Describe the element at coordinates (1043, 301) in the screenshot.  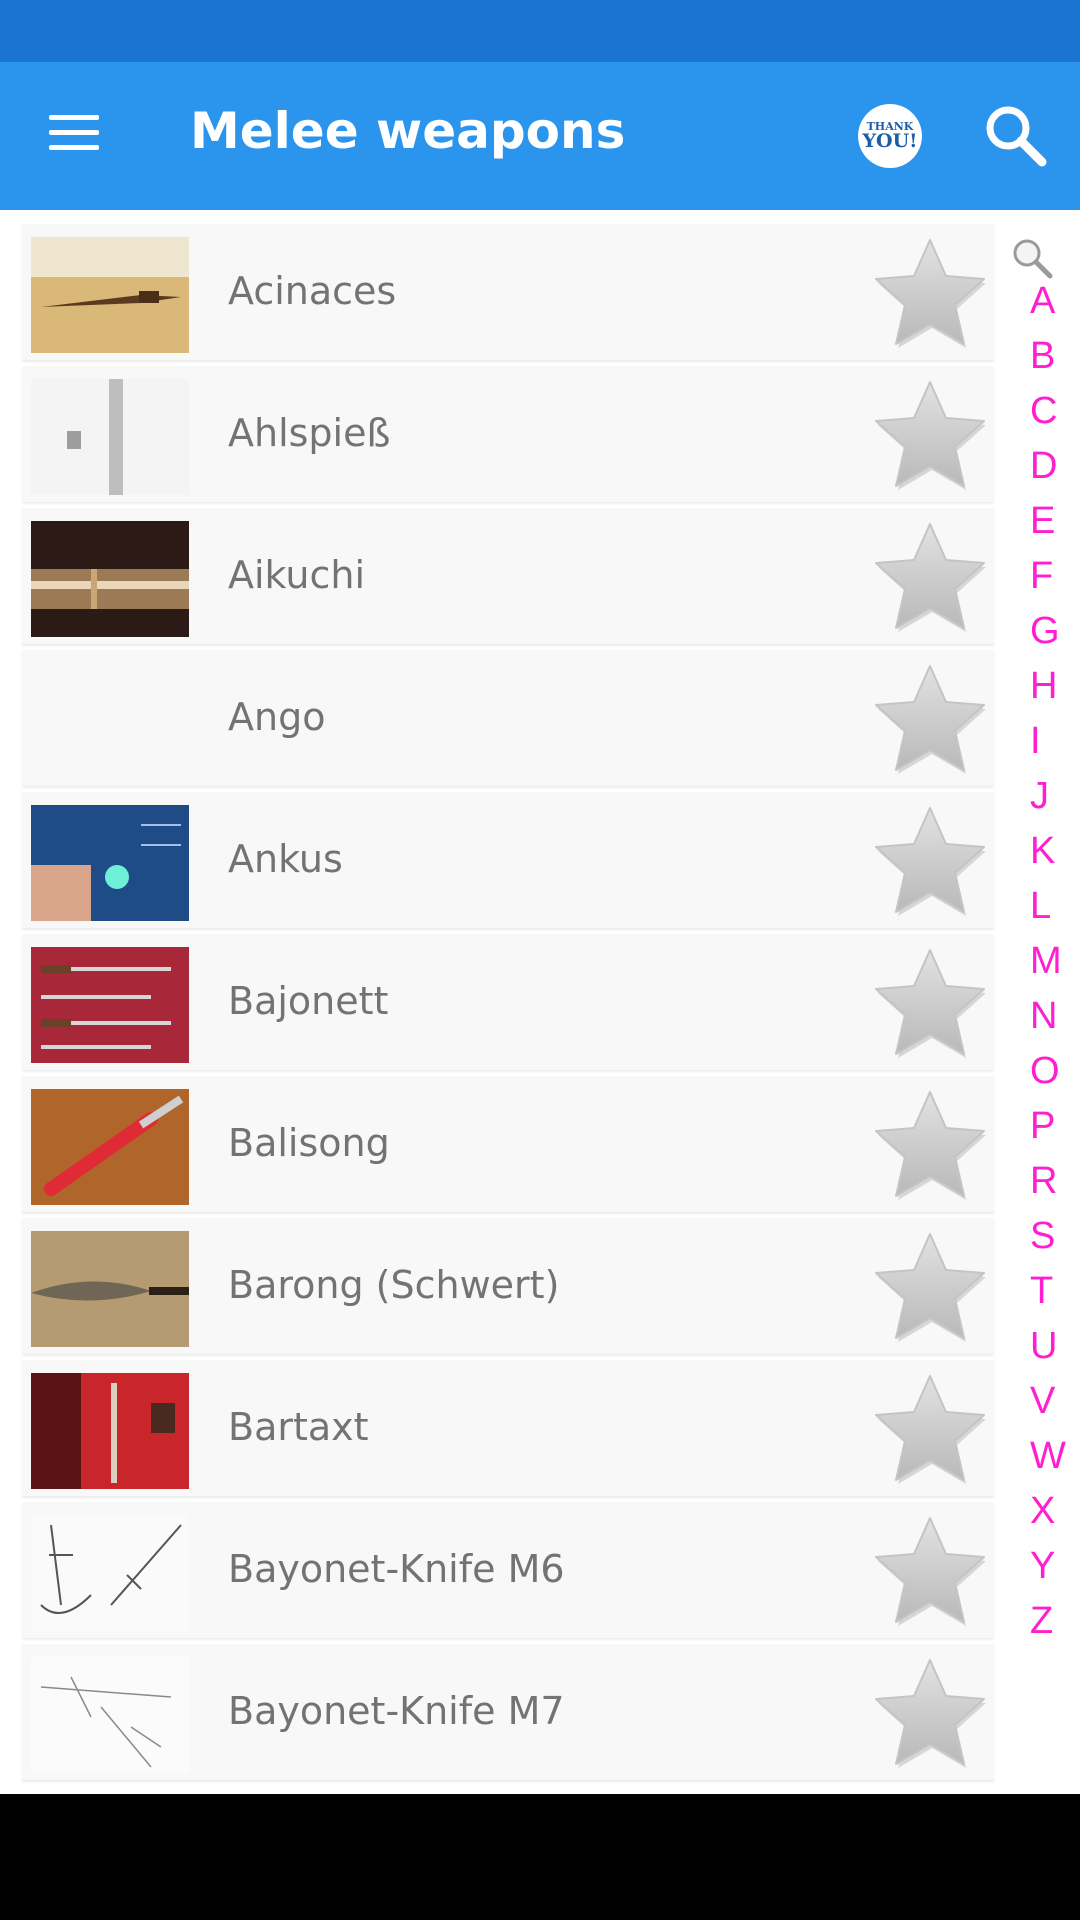
I see `index-letter: A` at that location.